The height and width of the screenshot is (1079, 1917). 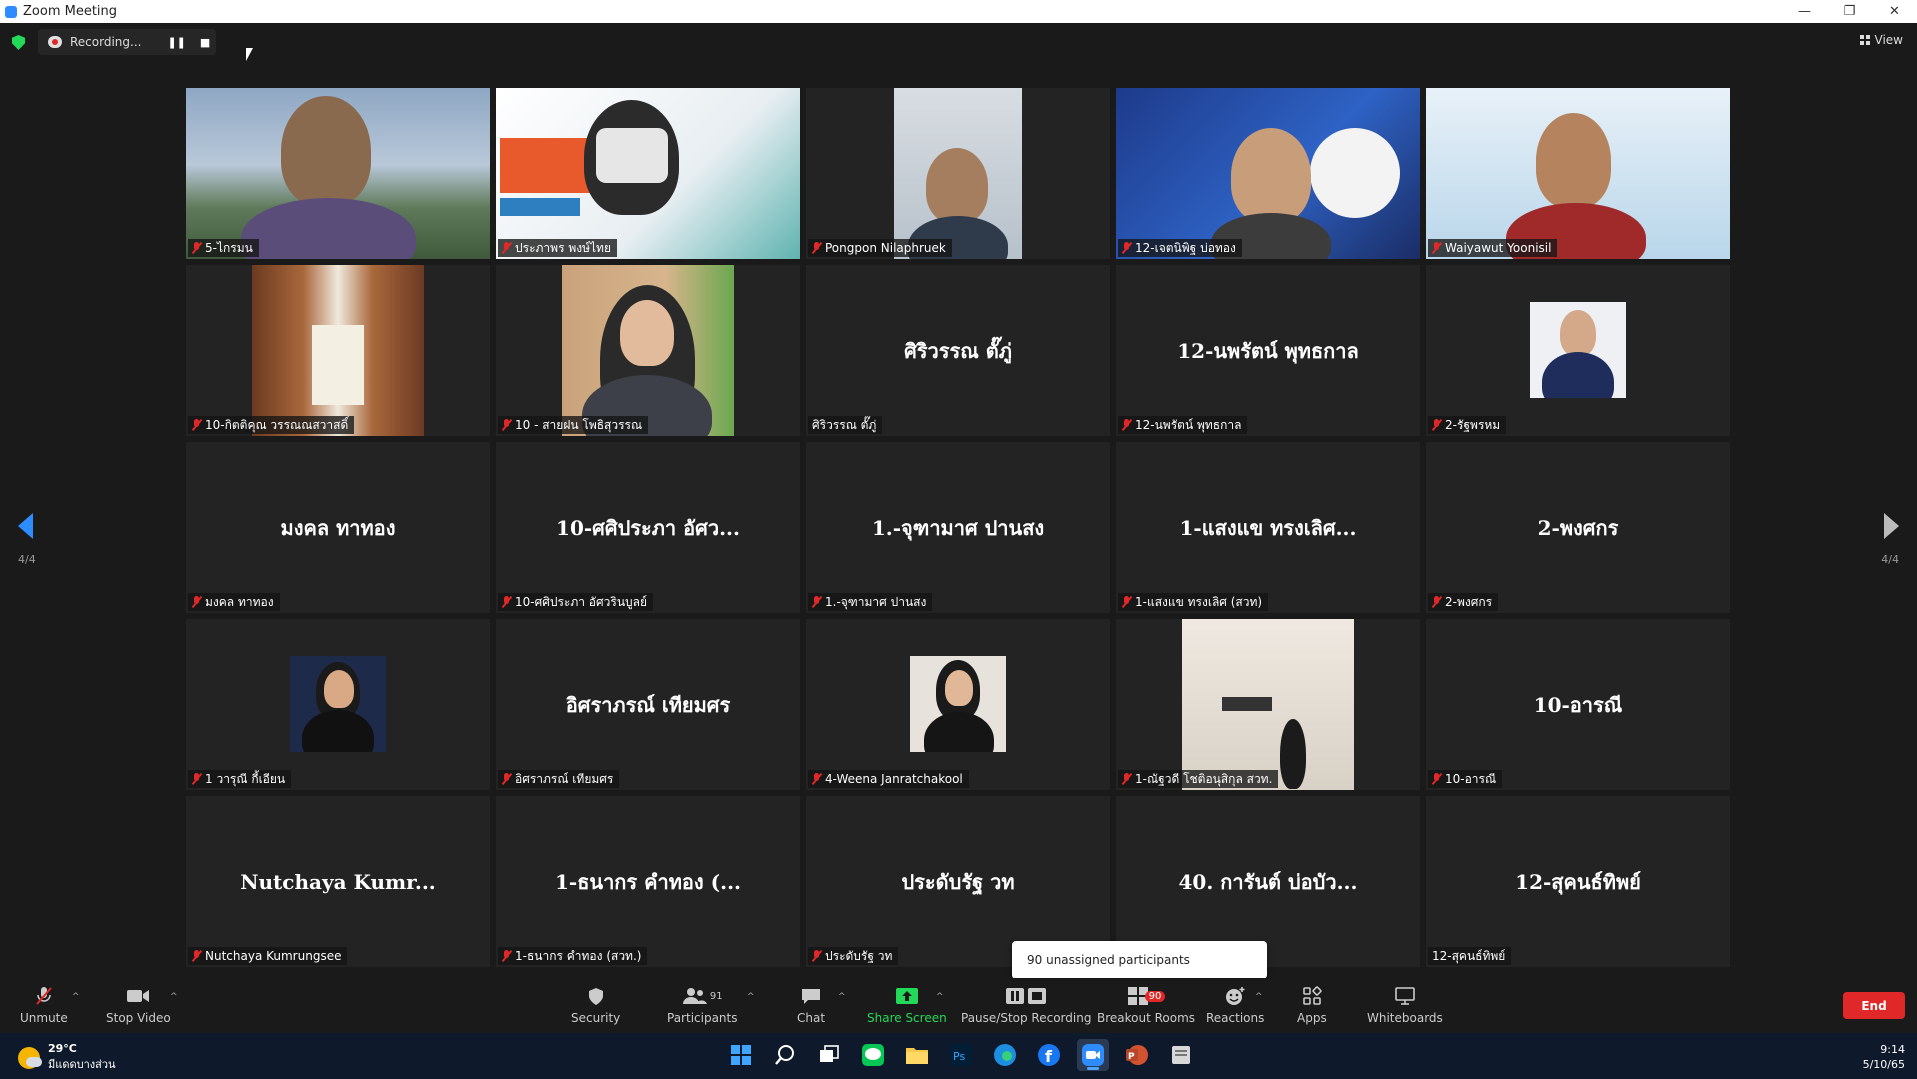 I want to click on security-label: Security, so click(x=596, y=1018).